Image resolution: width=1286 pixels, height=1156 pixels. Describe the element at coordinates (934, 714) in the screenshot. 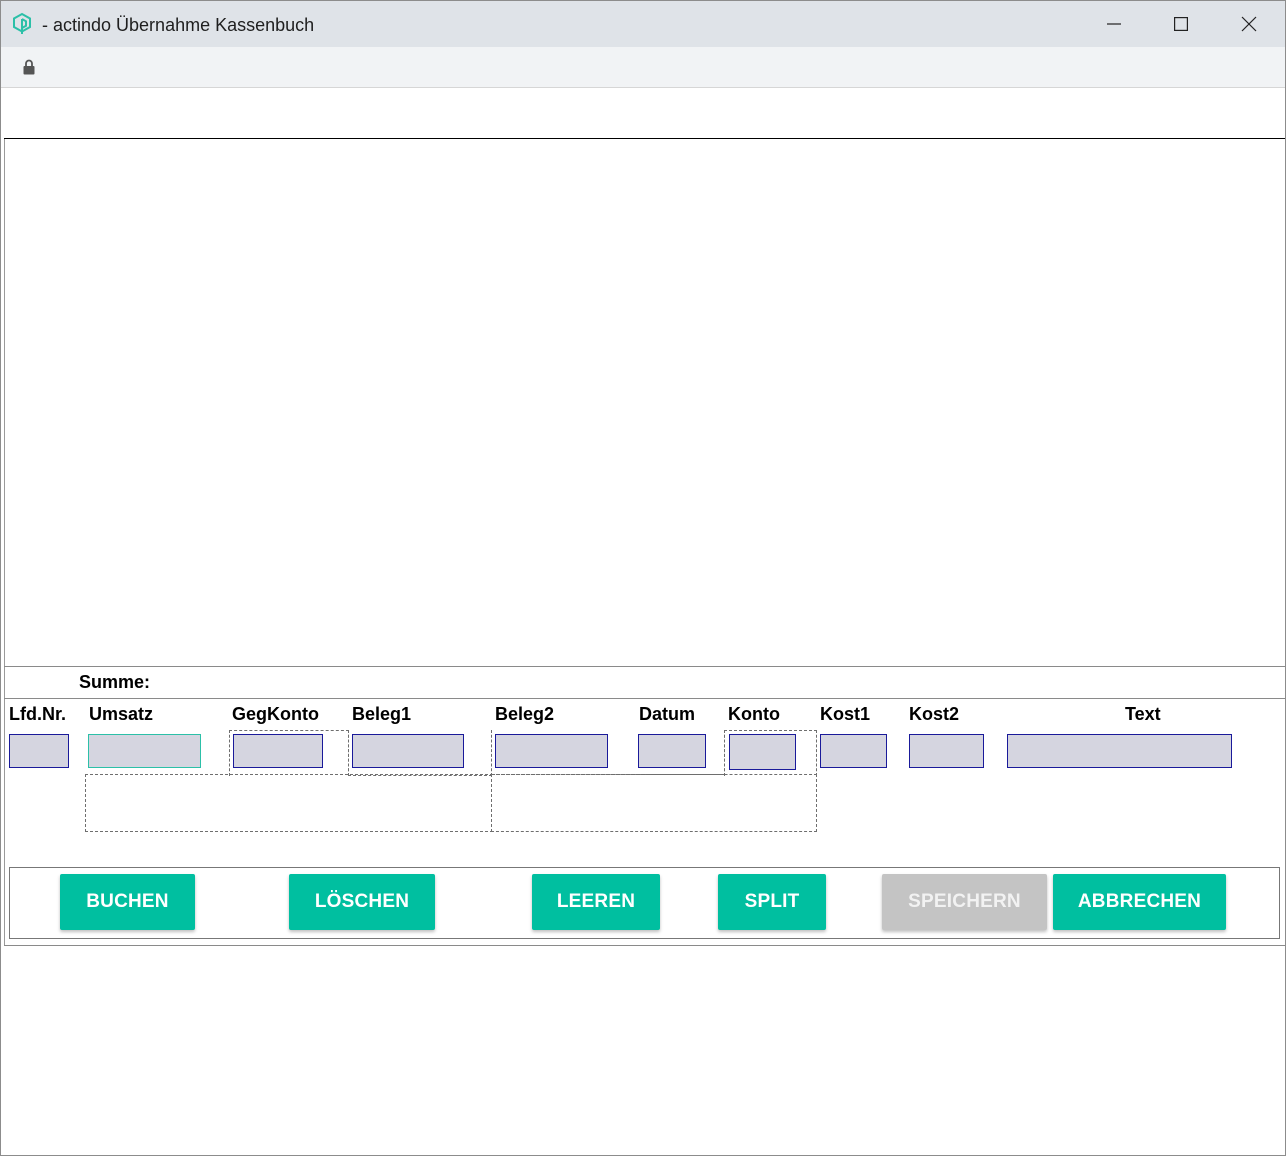

I see `column-label-kost2: Kost2` at that location.